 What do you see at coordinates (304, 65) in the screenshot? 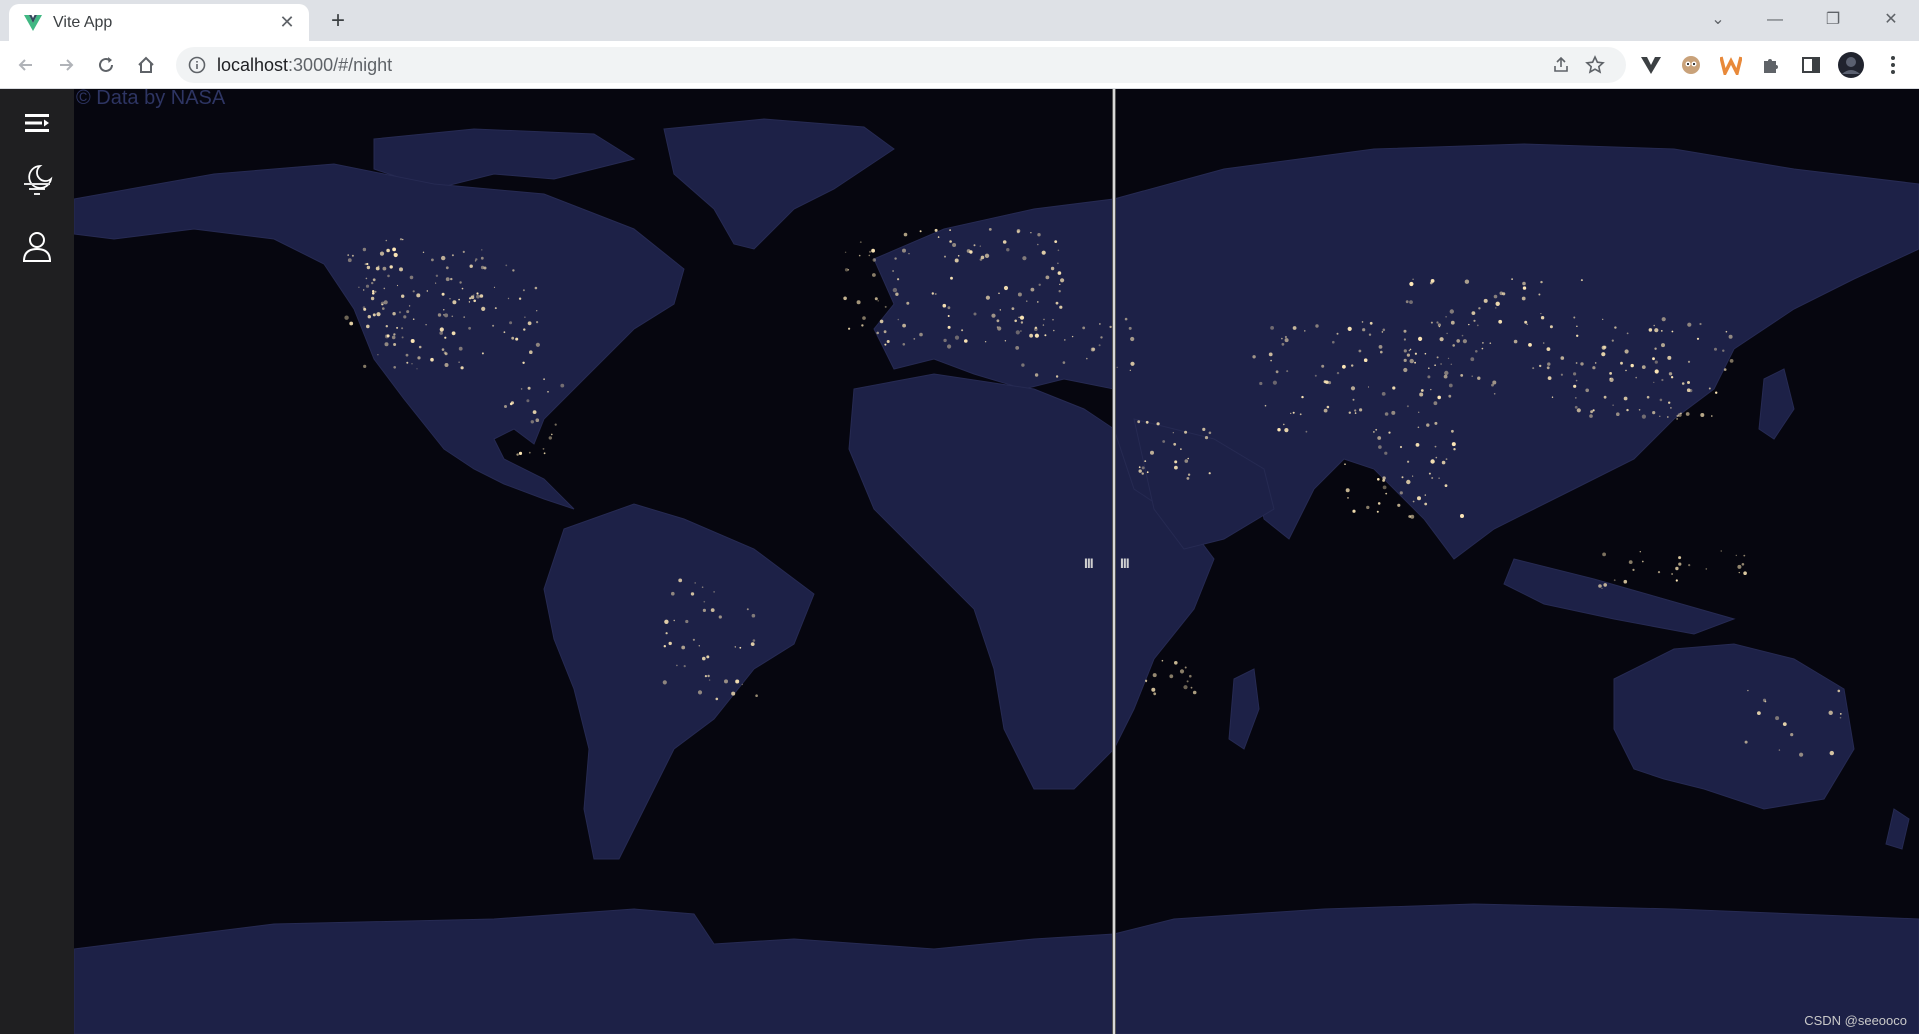
I see `url-text: localhost:3000/#/night` at bounding box center [304, 65].